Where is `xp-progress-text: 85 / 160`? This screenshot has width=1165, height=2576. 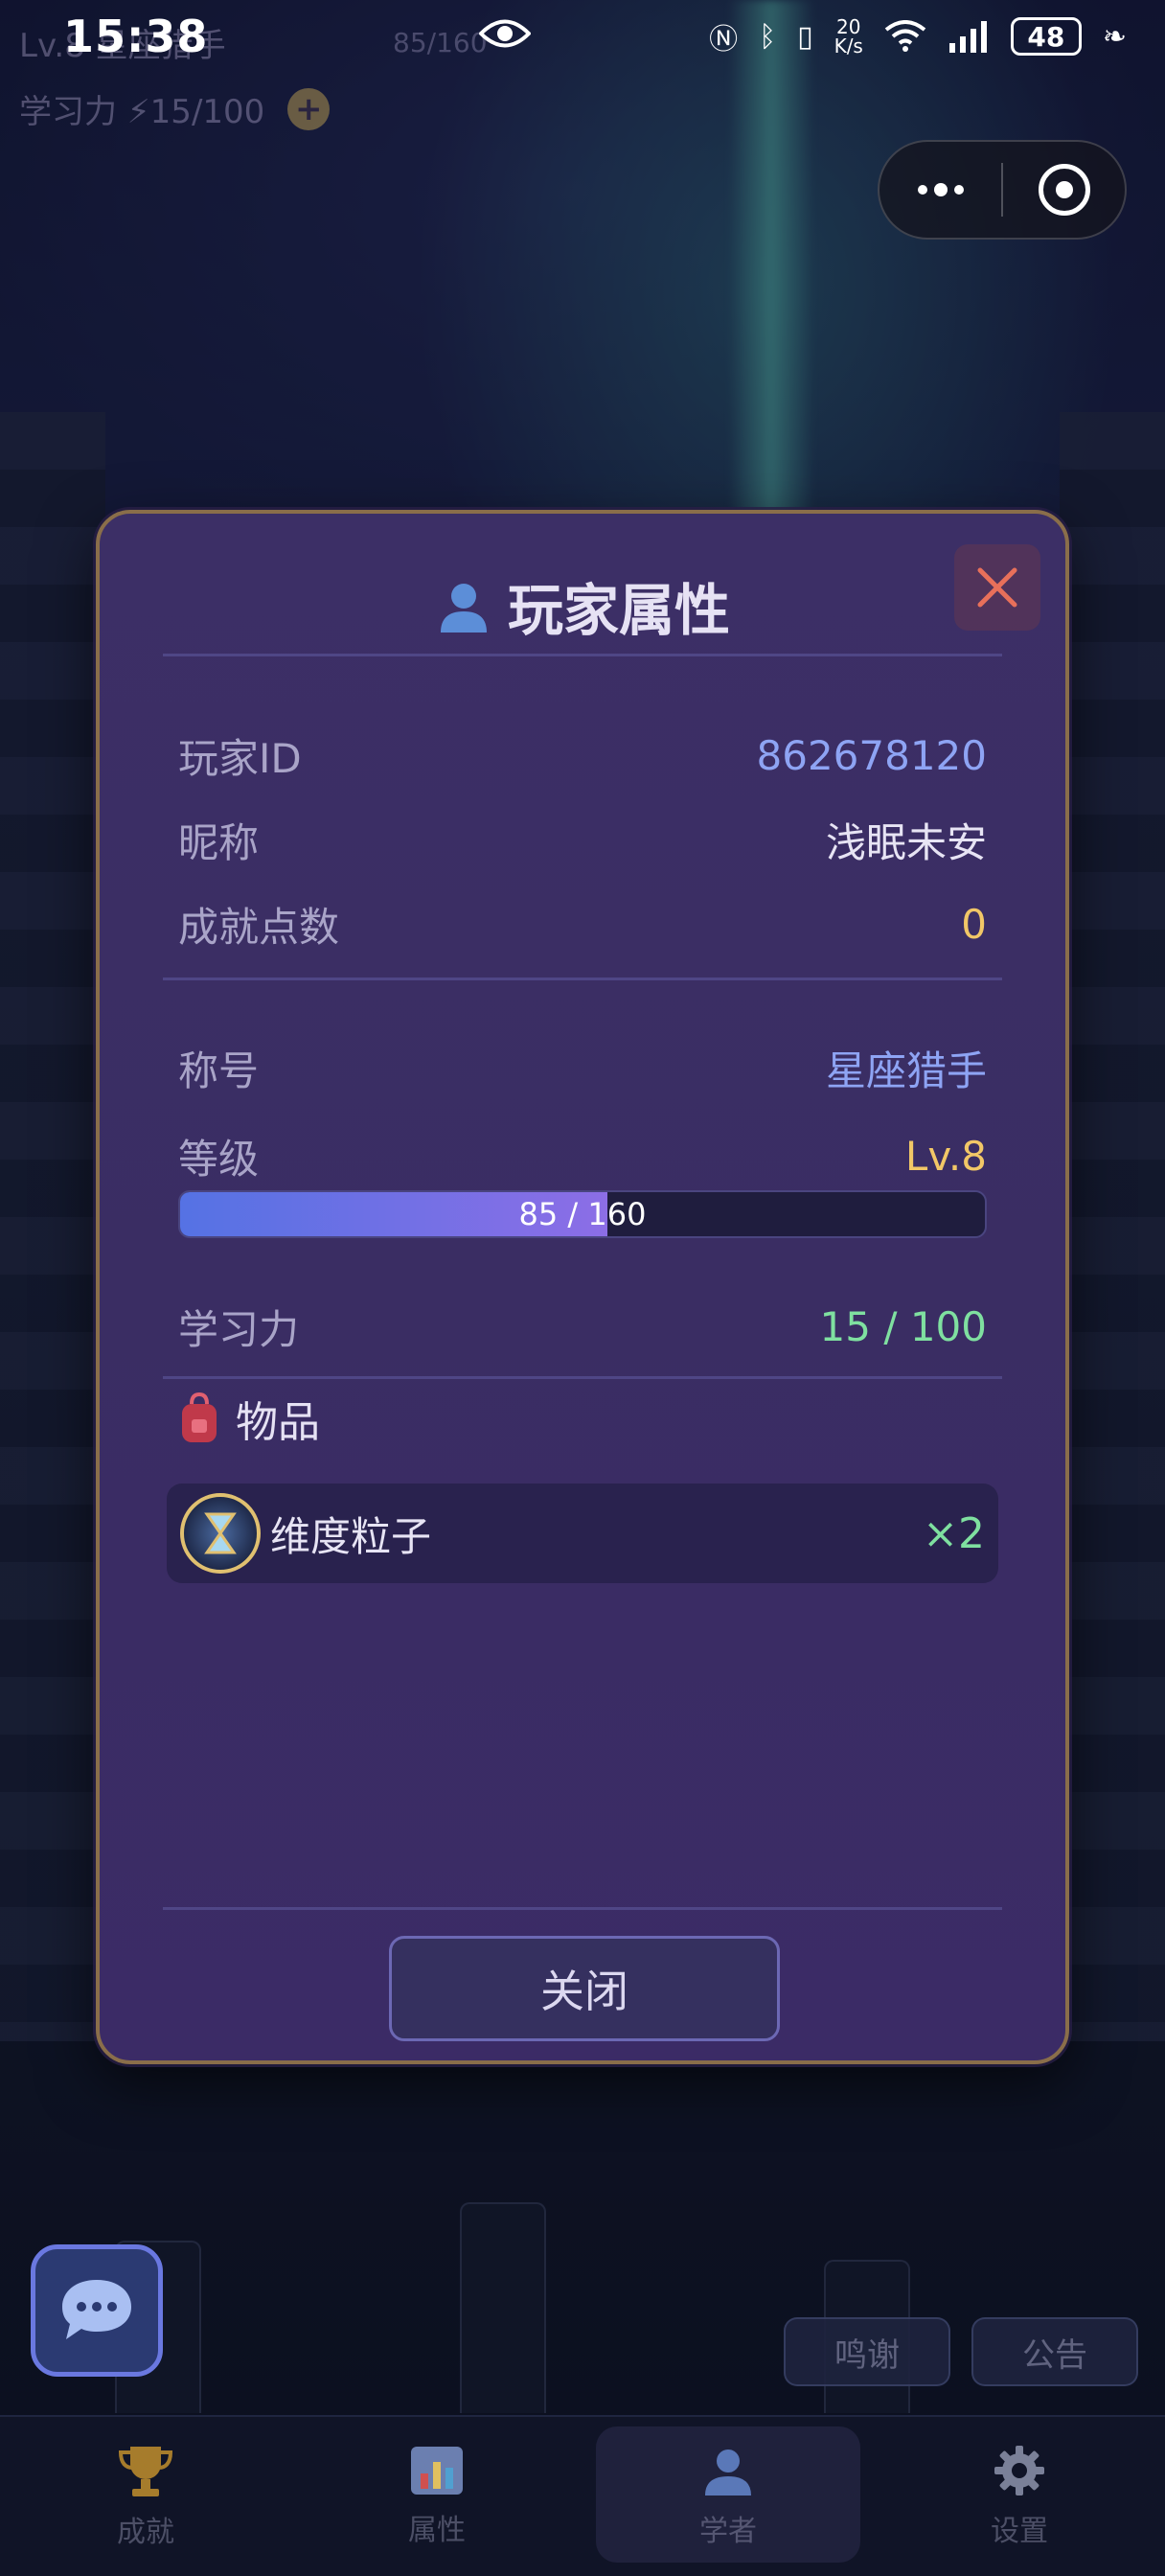 xp-progress-text: 85 / 160 is located at coordinates (582, 1214).